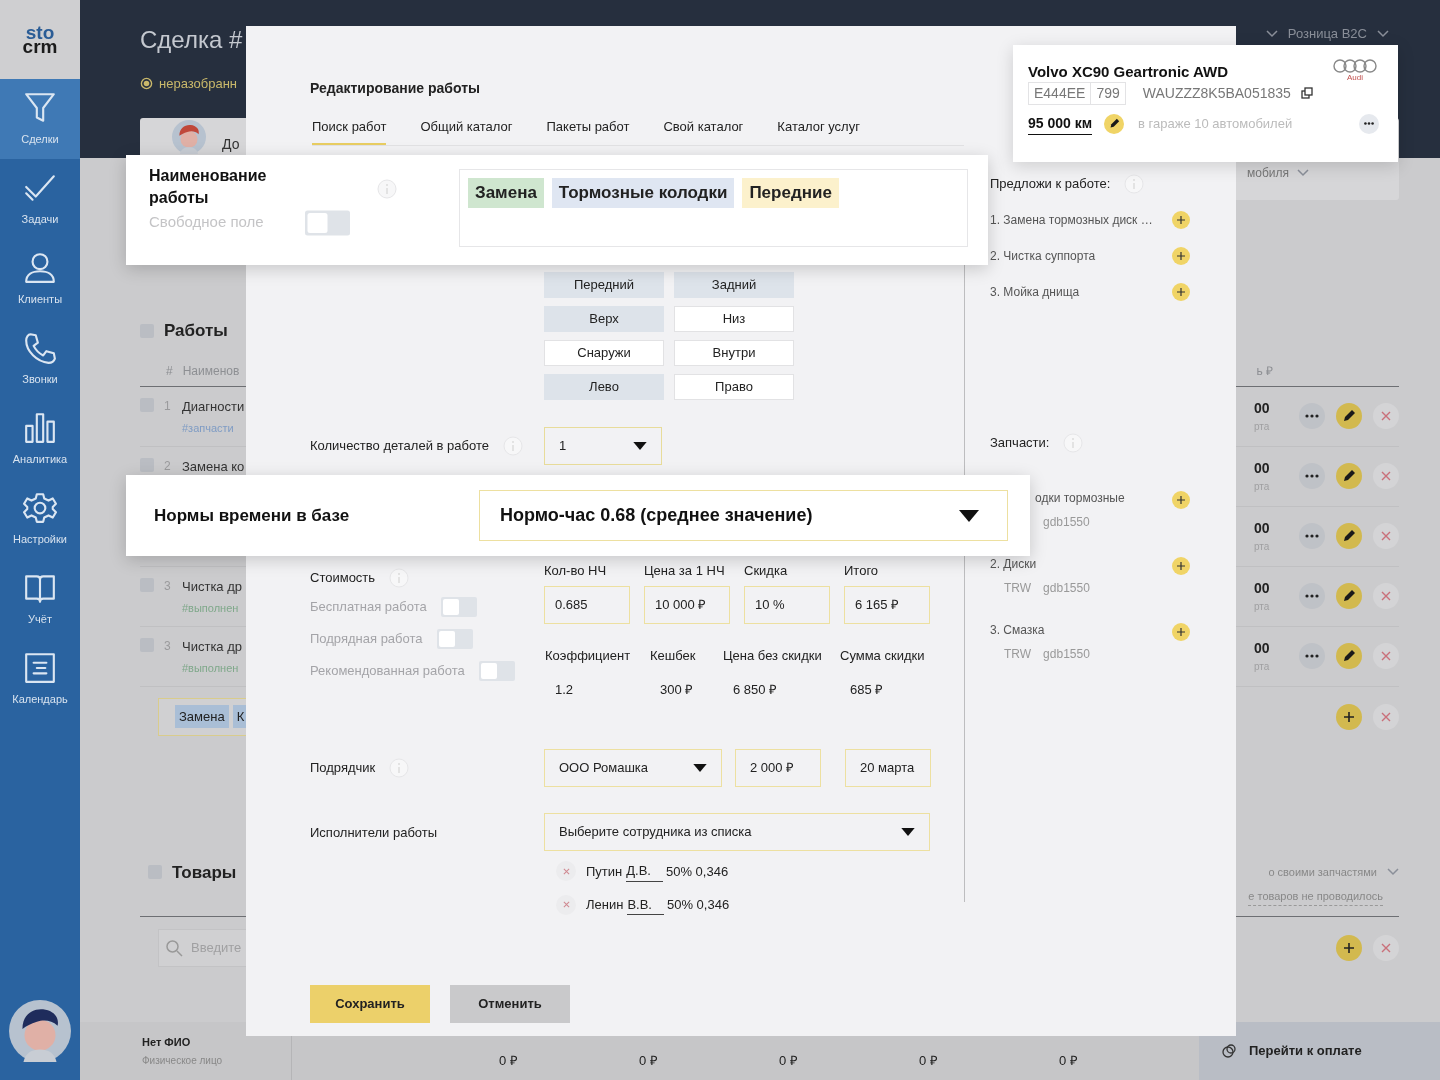 This screenshot has height=1080, width=1440. I want to click on position-button: Внутри, so click(734, 352).